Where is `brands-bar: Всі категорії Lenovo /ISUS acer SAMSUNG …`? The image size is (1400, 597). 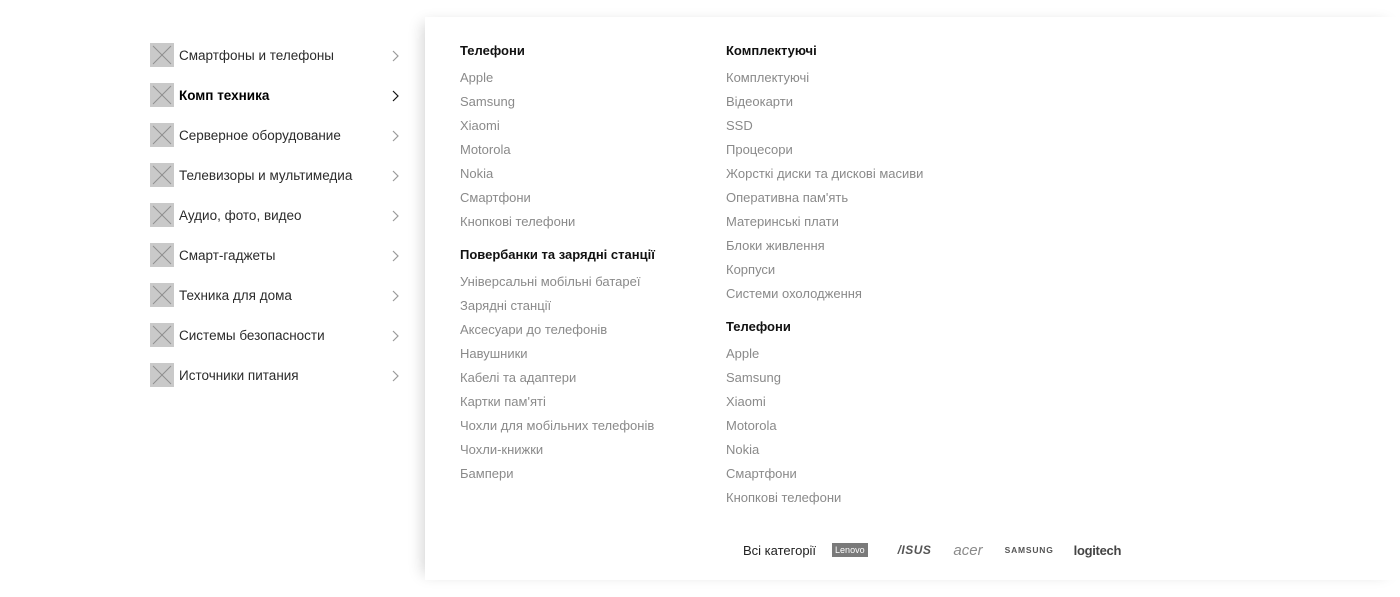 brands-bar: Всі категорії Lenovo /ISUS acer SAMSUNG … is located at coordinates (940, 550).